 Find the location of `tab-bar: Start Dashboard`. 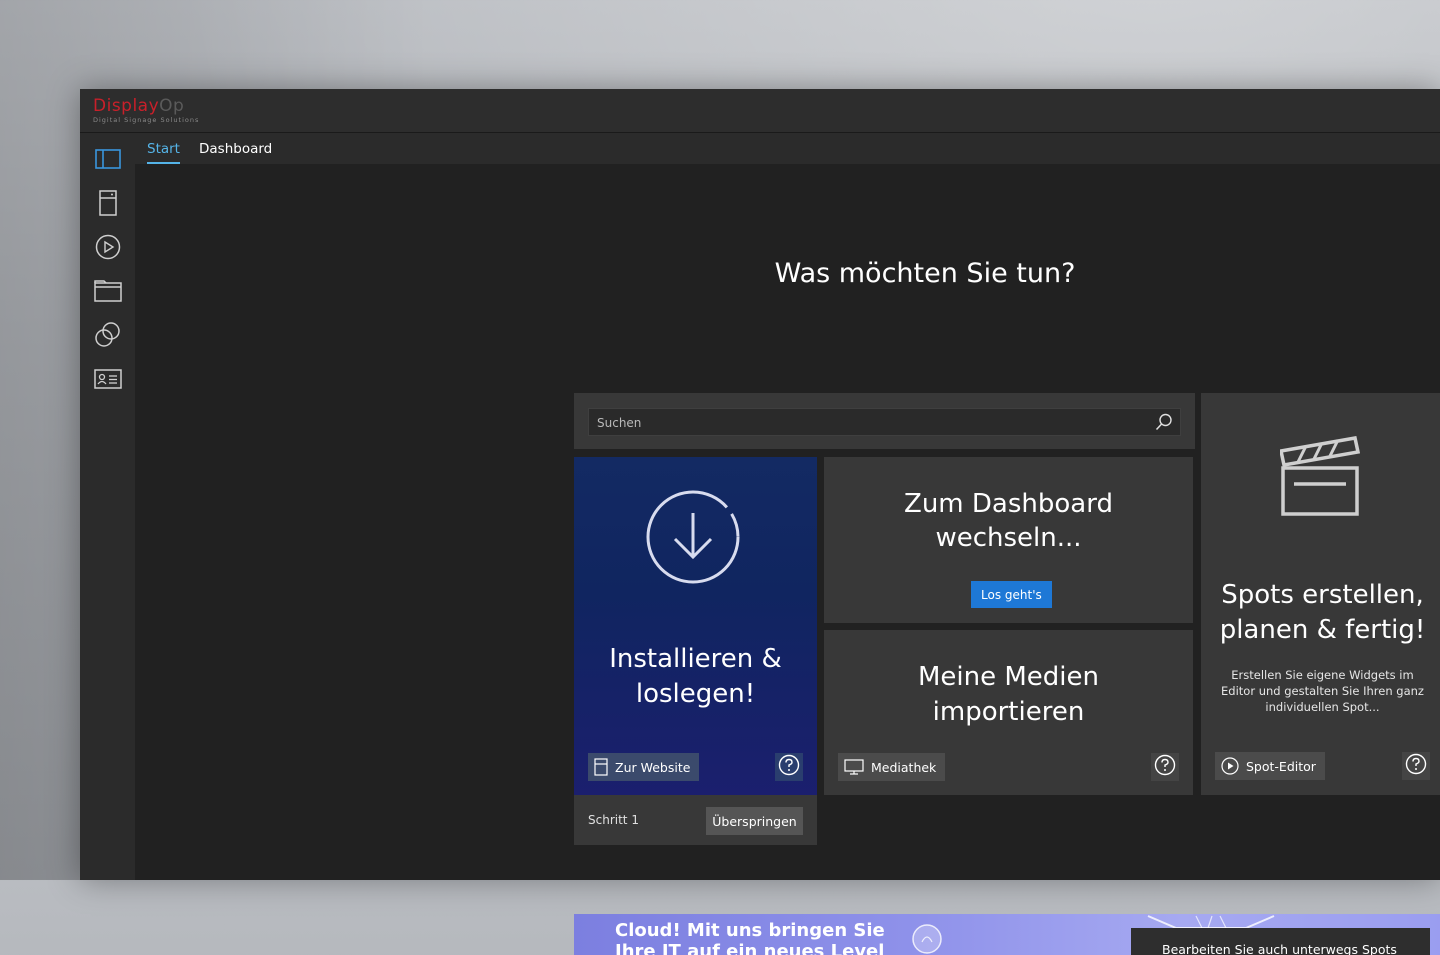

tab-bar: Start Dashboard is located at coordinates (787, 148).